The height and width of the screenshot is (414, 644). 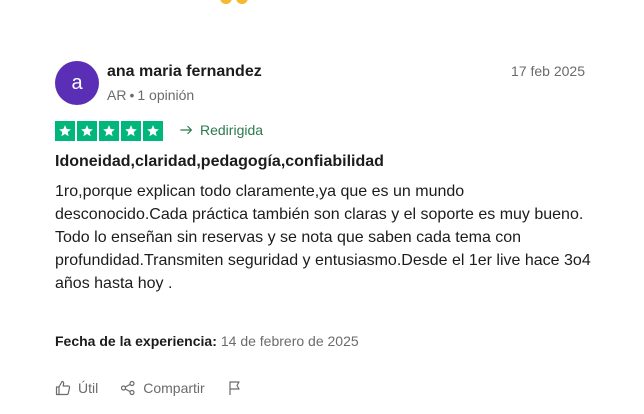 I want to click on share-button: Compartir, so click(x=162, y=388).